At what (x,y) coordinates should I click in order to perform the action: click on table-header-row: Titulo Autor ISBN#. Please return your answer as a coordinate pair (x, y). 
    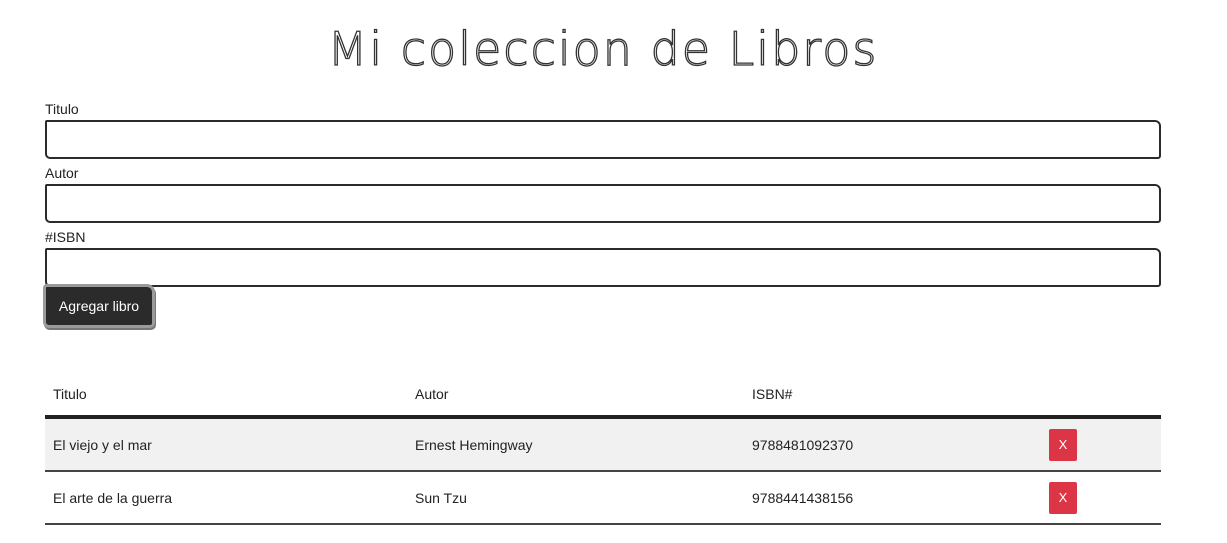
    Looking at the image, I should click on (603, 396).